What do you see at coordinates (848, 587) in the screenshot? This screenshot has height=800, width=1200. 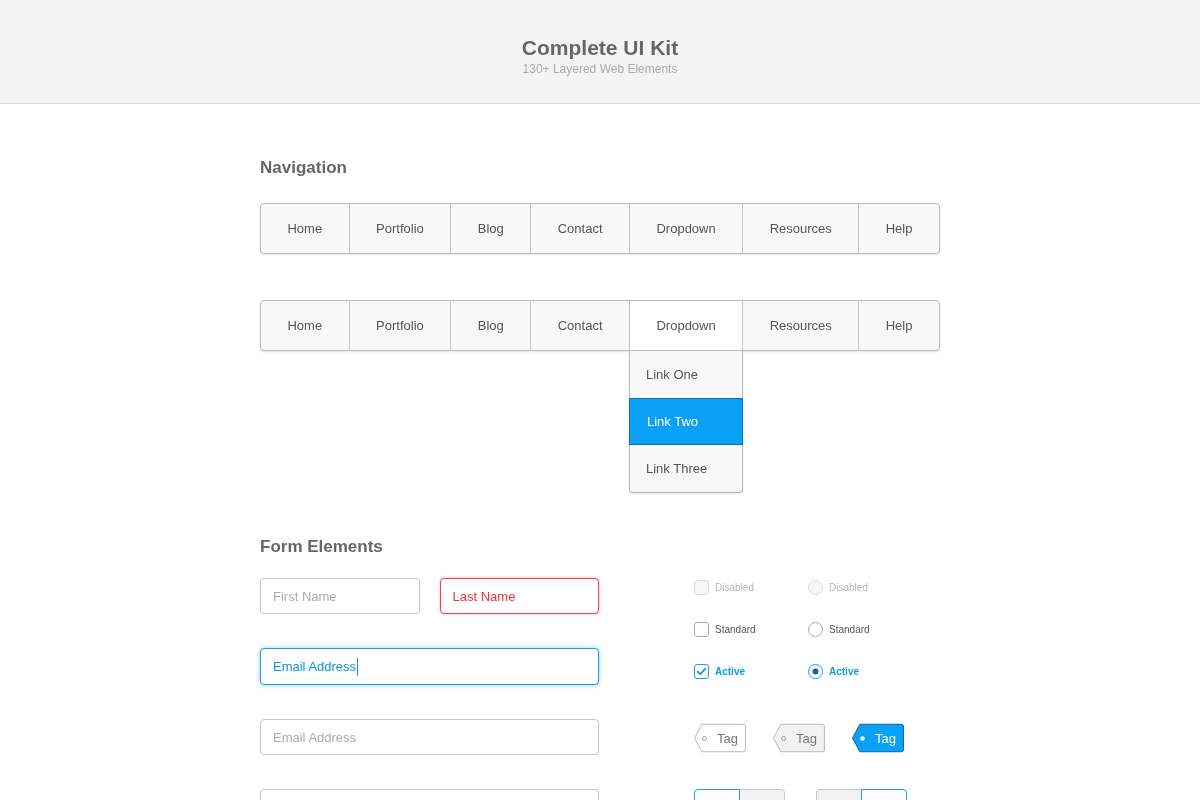 I see `radio-label: Disabled` at bounding box center [848, 587].